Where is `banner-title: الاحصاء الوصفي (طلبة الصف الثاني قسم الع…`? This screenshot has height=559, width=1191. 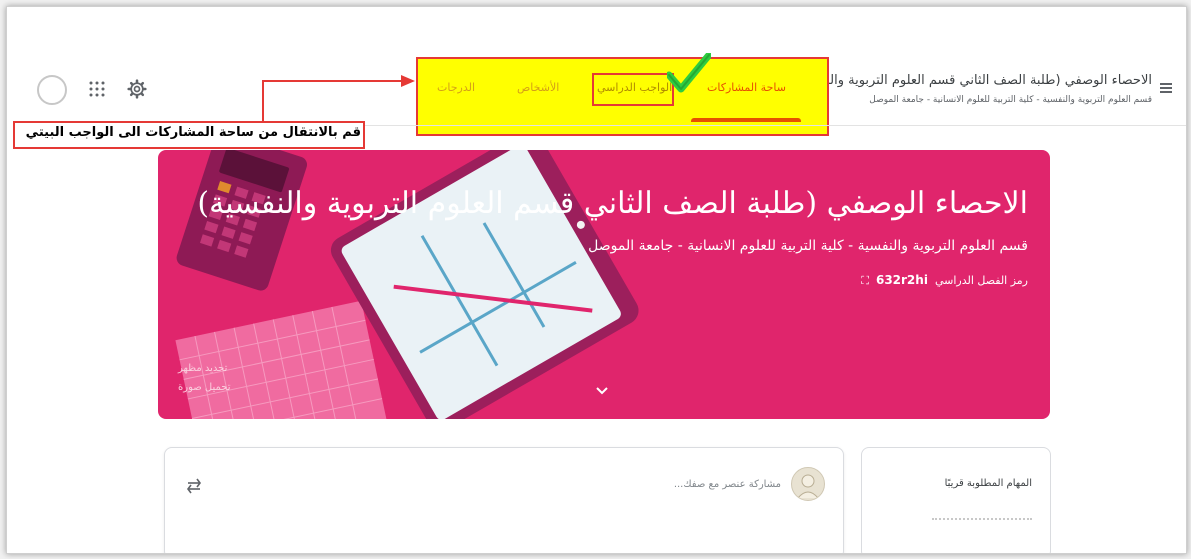
banner-title: الاحصاء الوصفي (طلبة الصف الثاني قسم الع… is located at coordinates (612, 203).